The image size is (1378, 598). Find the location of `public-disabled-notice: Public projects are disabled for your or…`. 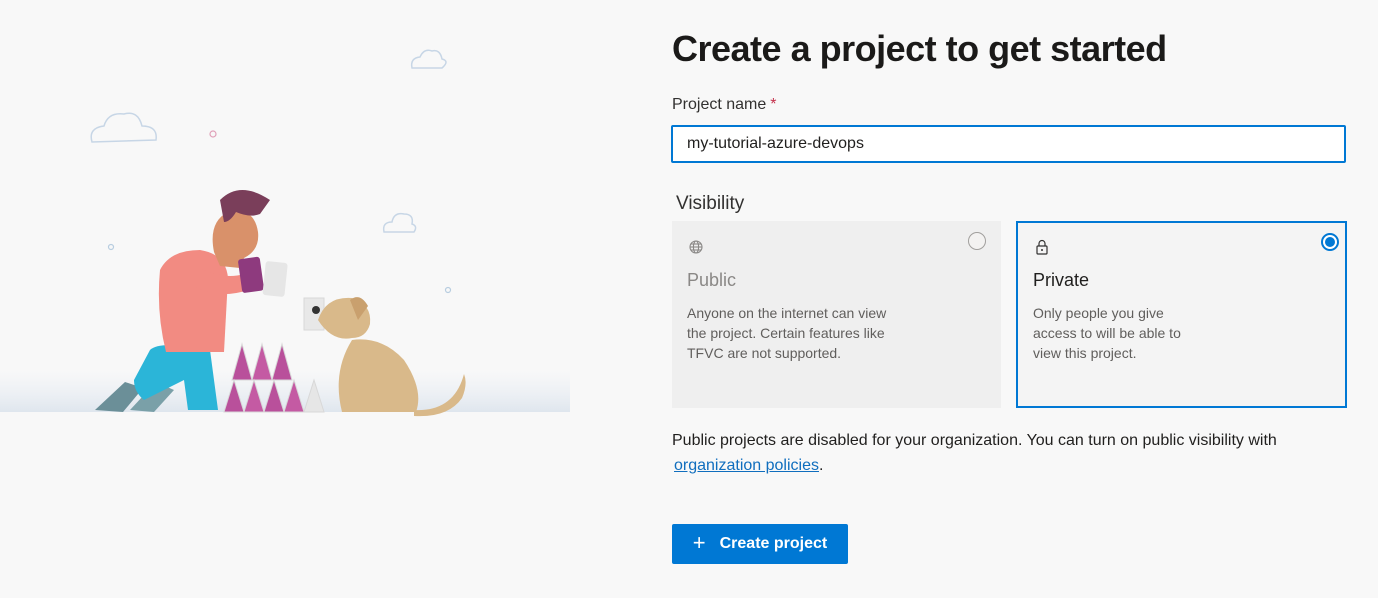

public-disabled-notice: Public projects are disabled for your or… is located at coordinates (1017, 453).